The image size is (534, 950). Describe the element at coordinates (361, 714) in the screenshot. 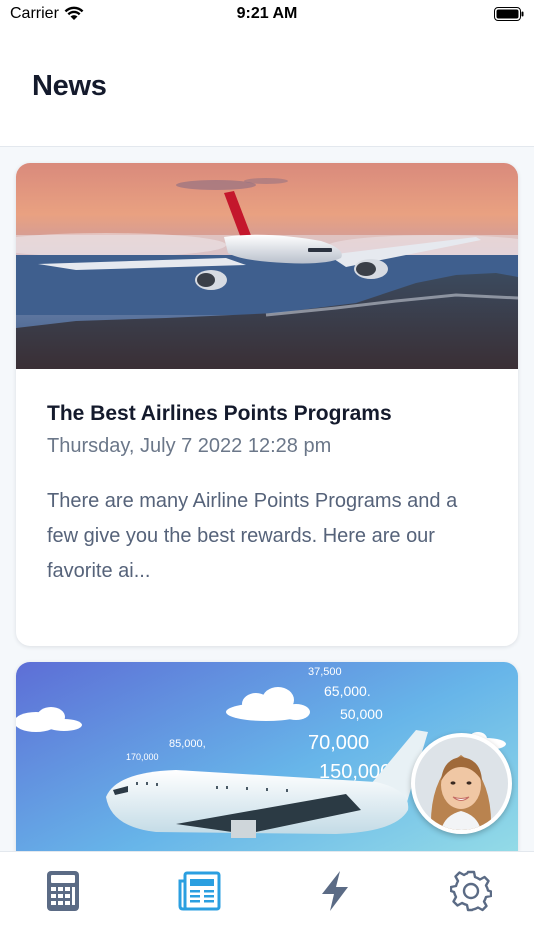

I see `points-number: 50,000` at that location.